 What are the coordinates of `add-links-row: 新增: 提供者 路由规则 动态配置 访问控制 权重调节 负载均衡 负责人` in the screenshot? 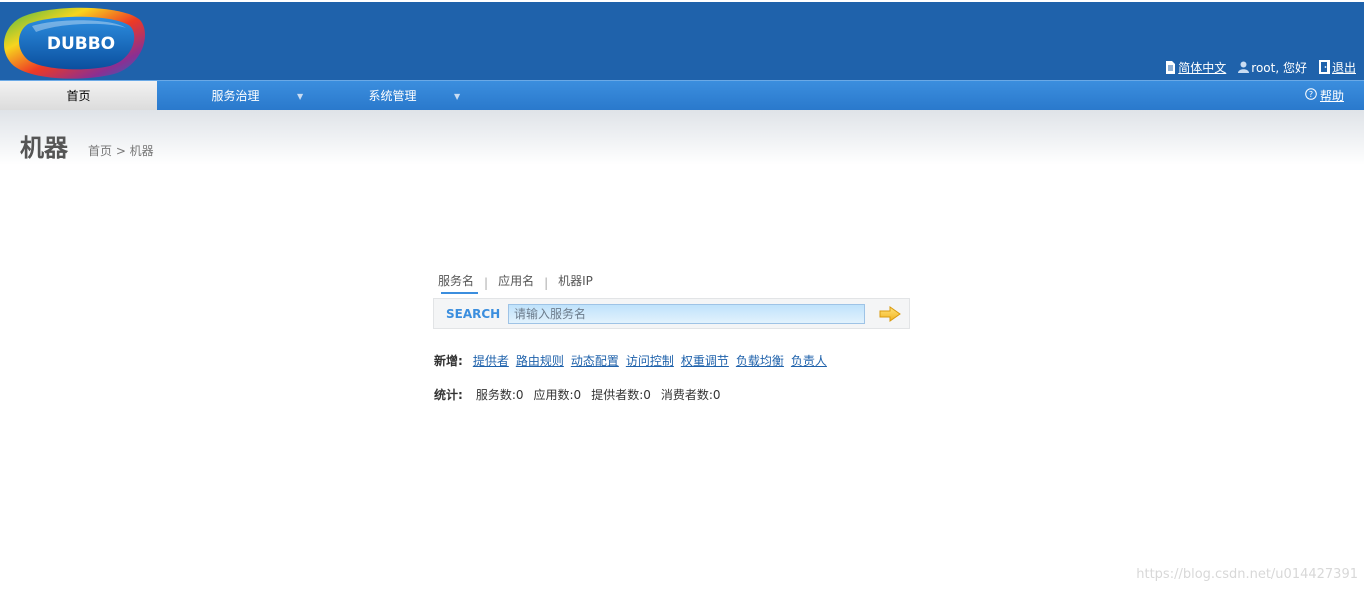 It's located at (630, 360).